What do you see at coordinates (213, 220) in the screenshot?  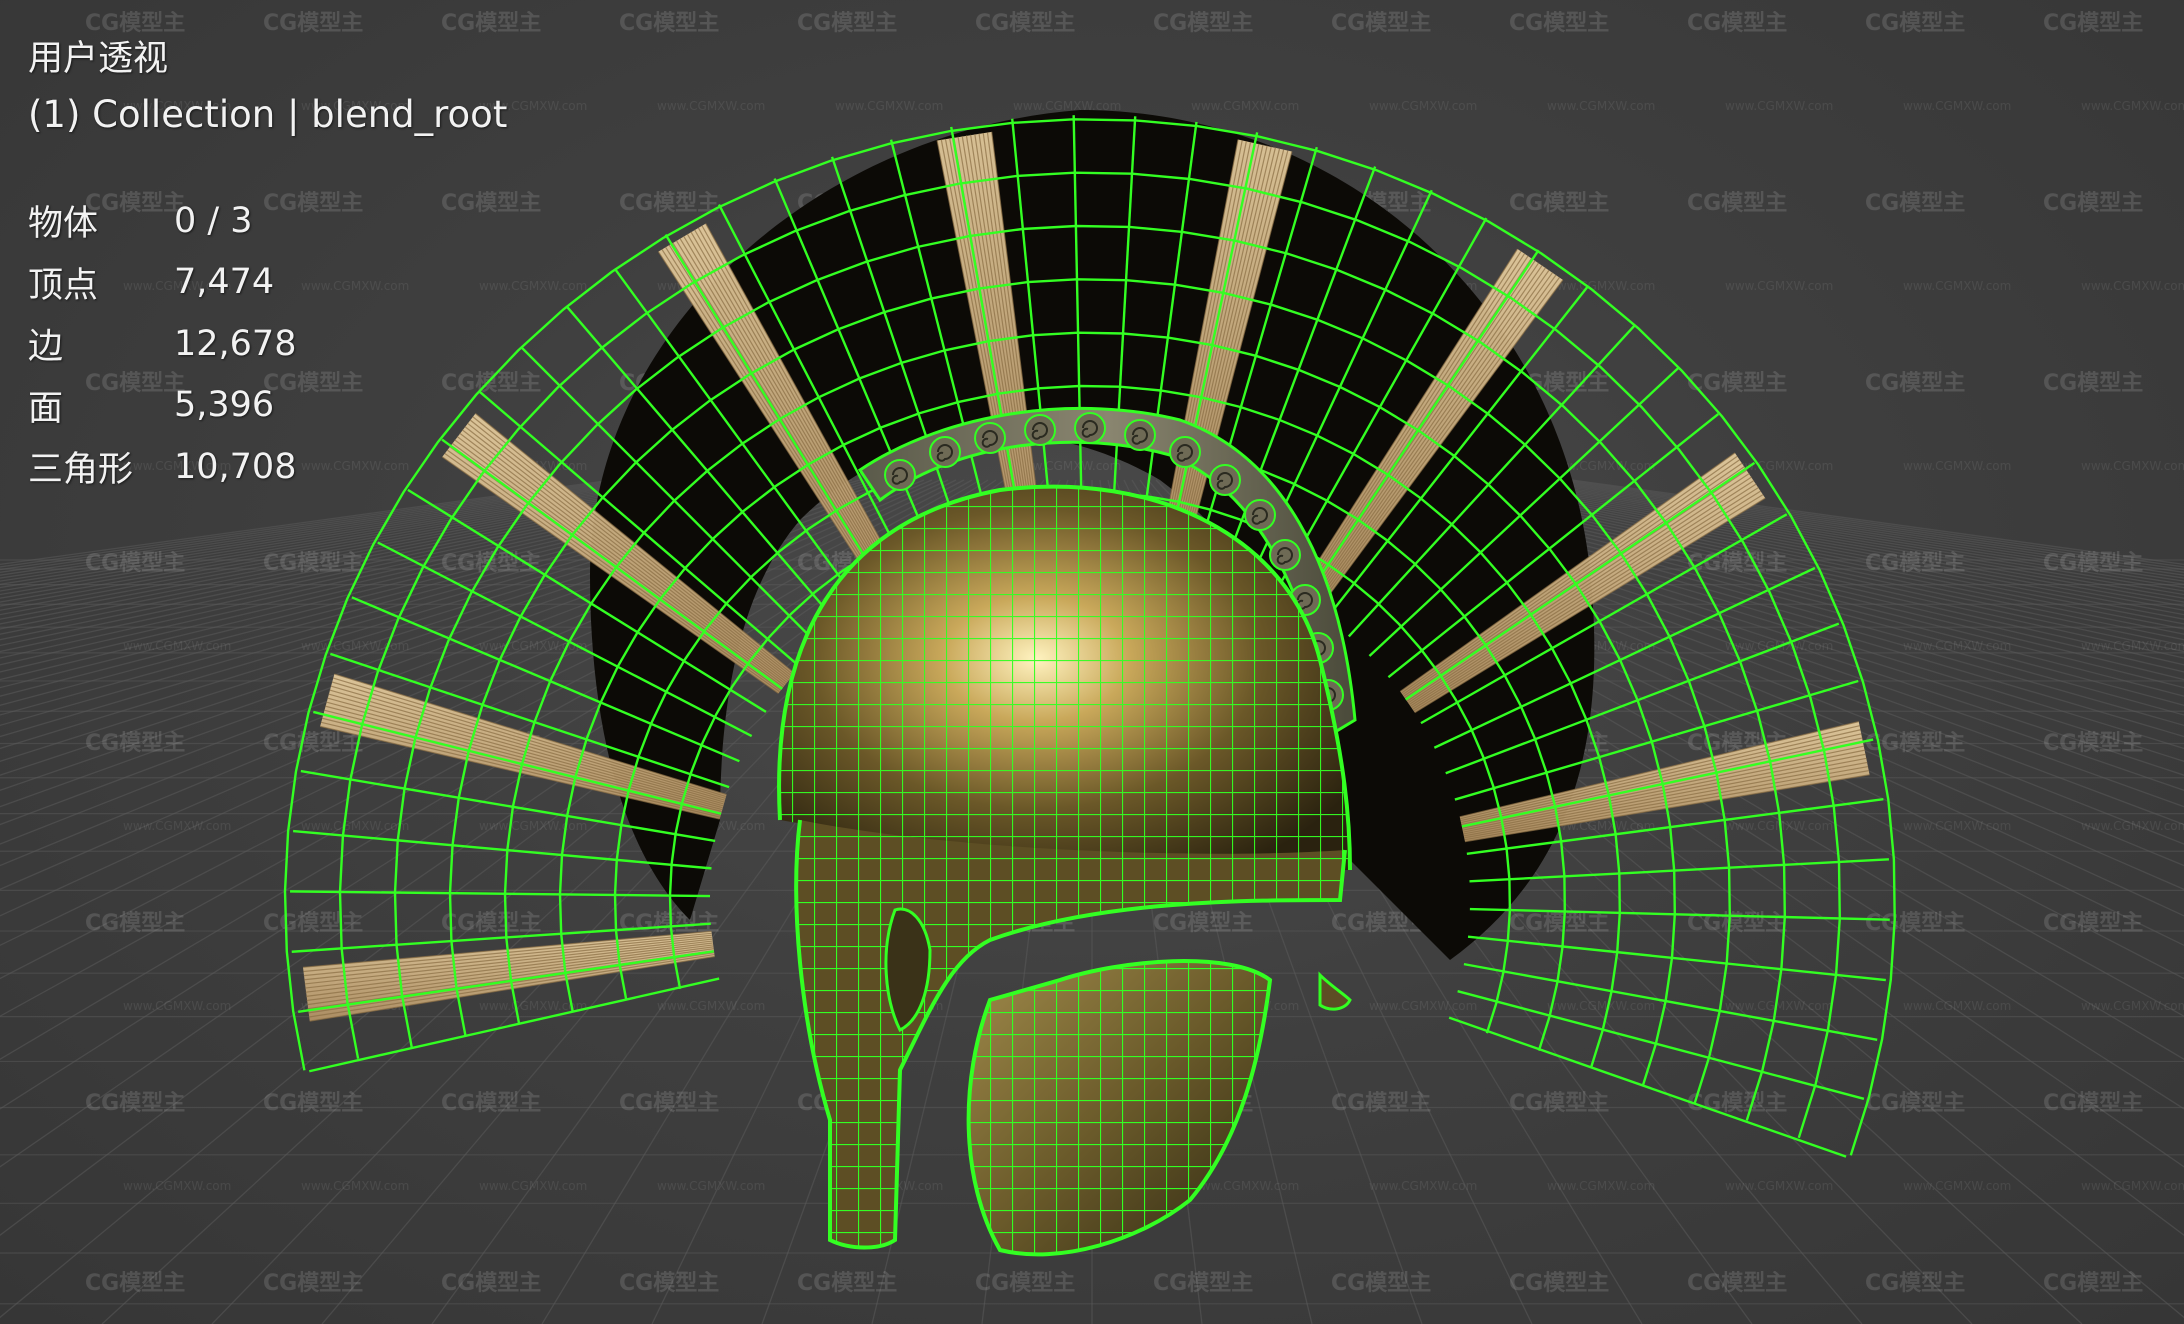 I see `stat-value: 0 / 3` at bounding box center [213, 220].